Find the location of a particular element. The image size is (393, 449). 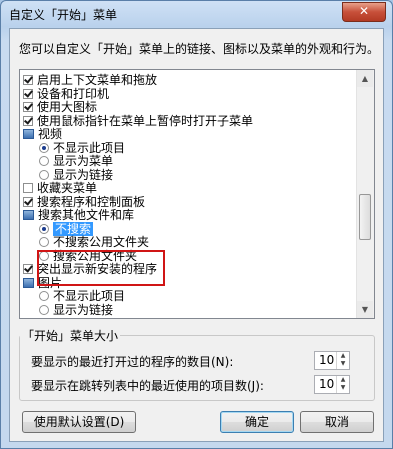

list-item-label: 搜索公用文件夹 is located at coordinates (95, 255).